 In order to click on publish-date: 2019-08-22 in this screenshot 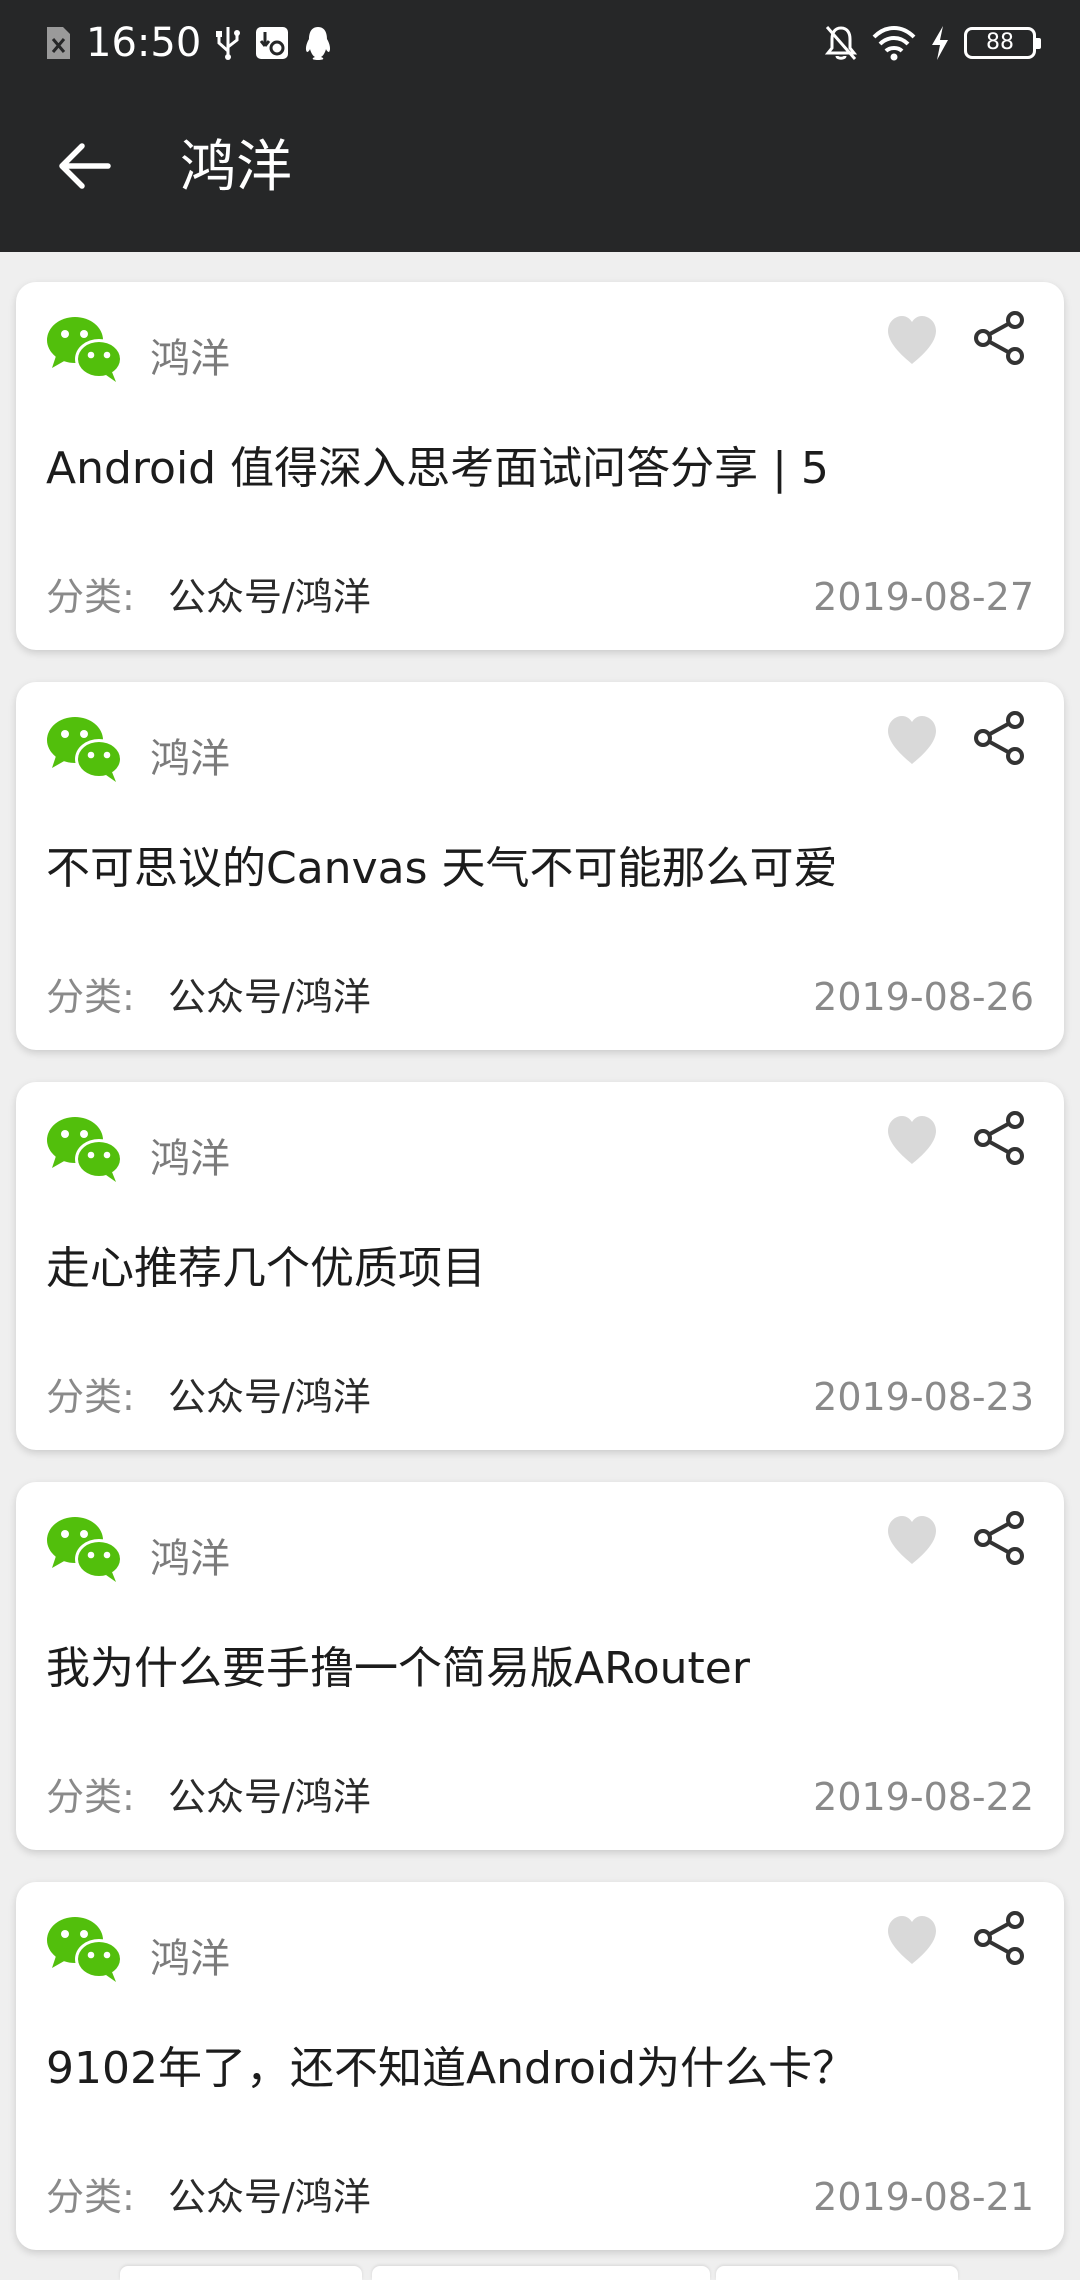, I will do `click(923, 1797)`.